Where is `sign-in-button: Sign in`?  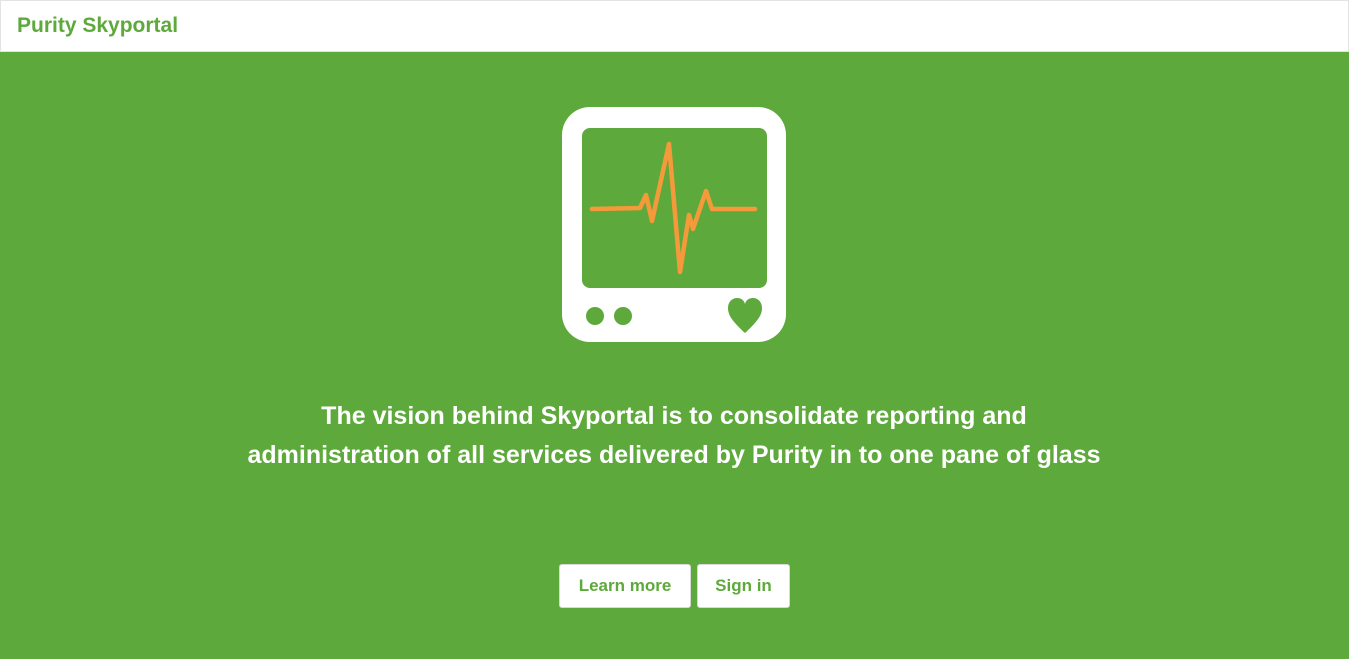
sign-in-button: Sign in is located at coordinates (743, 586).